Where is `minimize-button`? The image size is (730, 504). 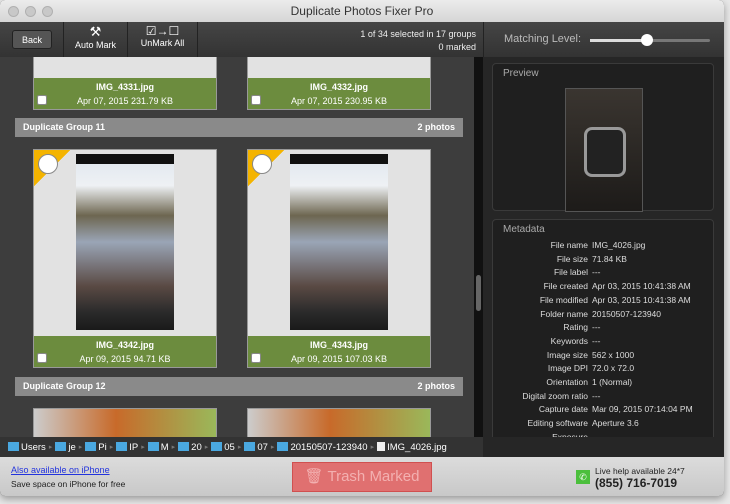
minimize-button is located at coordinates (30, 11).